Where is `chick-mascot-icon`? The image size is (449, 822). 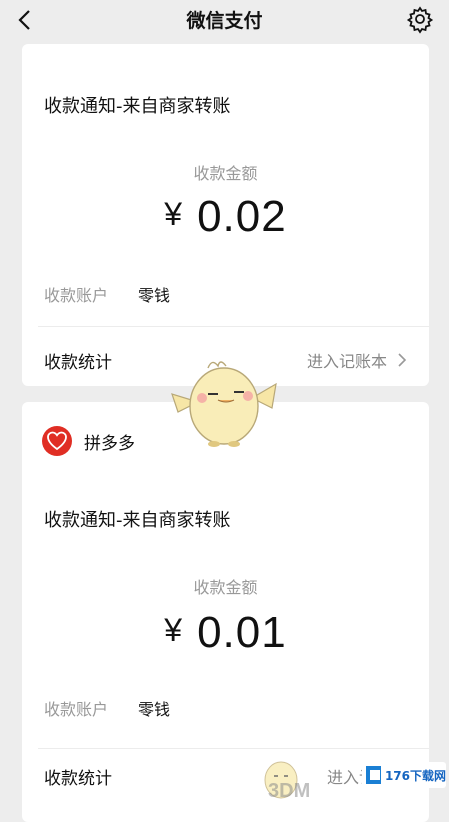 chick-mascot-icon is located at coordinates (224, 404).